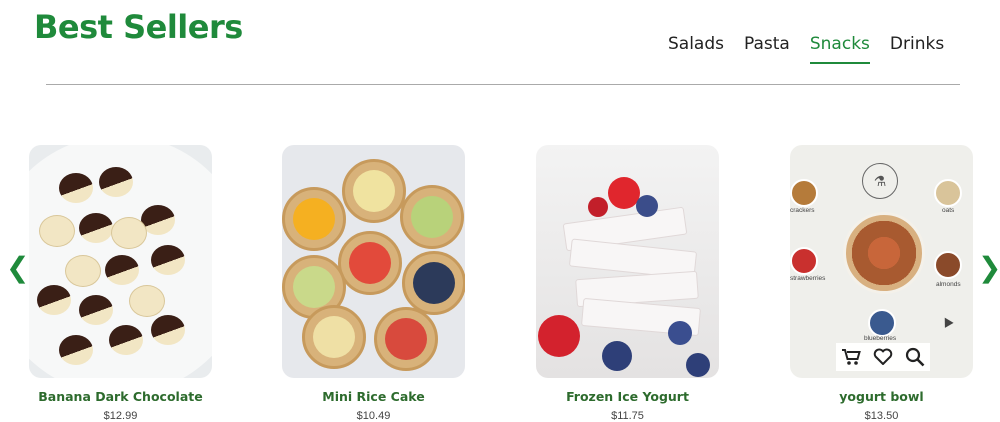  I want to click on favorite-heart-icon, so click(883, 357).